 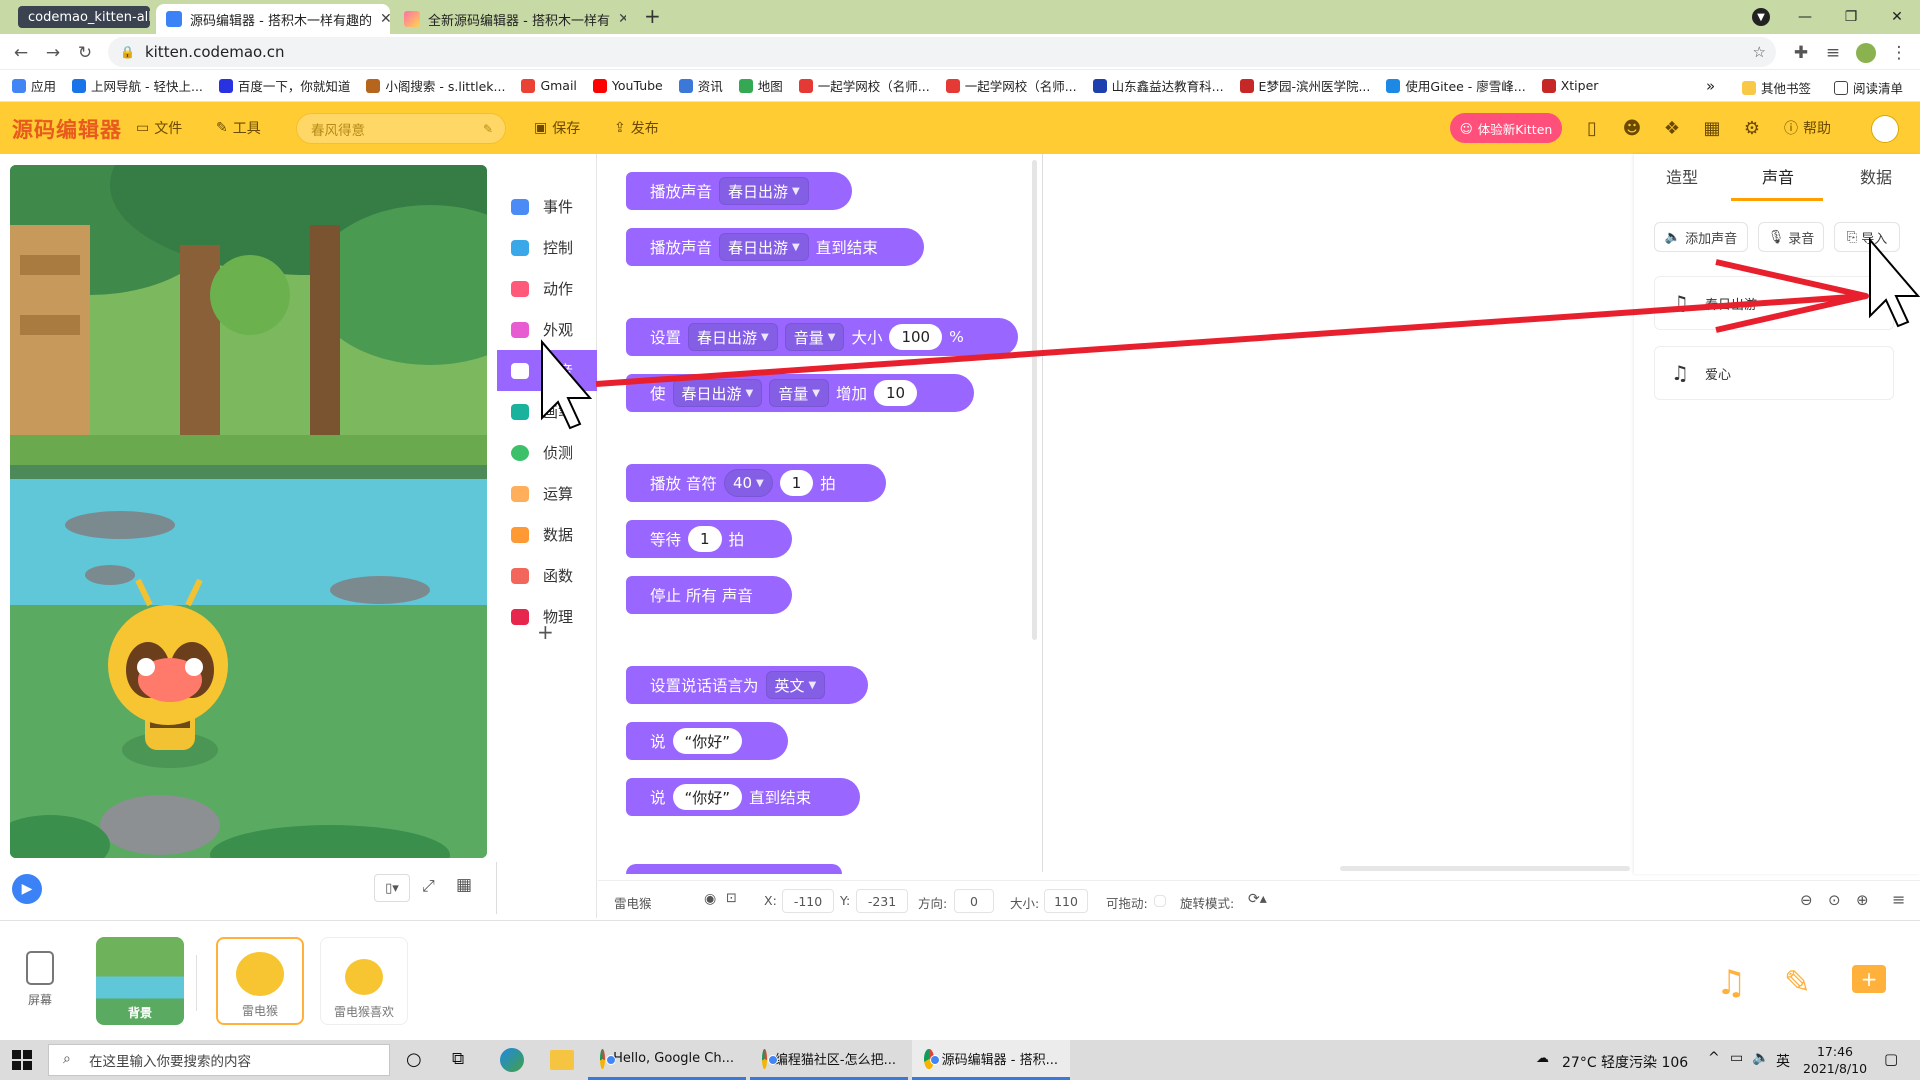 I want to click on category-function: 函数, so click(x=547, y=575).